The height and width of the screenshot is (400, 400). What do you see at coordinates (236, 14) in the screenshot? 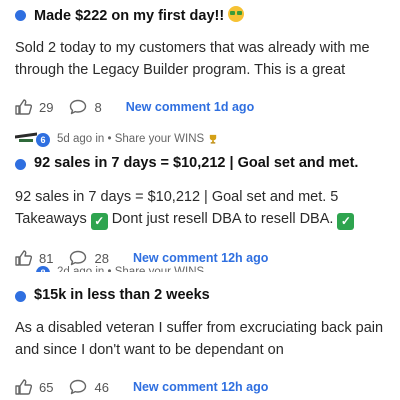
I see `money-face-icon` at bounding box center [236, 14].